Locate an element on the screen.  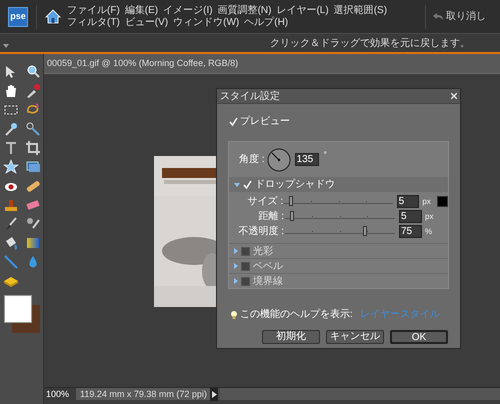
menu-item: ビュー(V) is located at coordinates (146, 22).